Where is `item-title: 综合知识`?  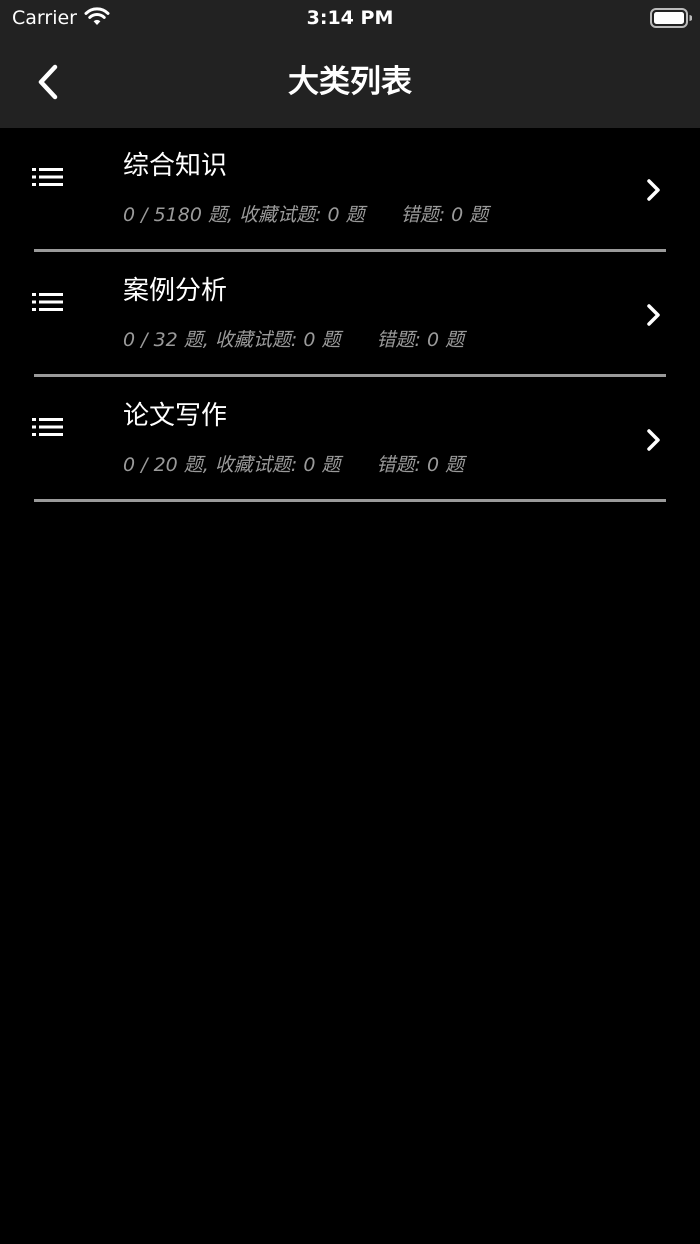 item-title: 综合知识 is located at coordinates (175, 166).